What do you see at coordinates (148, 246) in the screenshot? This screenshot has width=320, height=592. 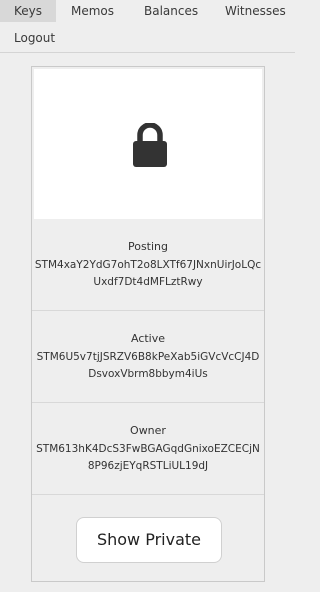 I see `posting-key-label: Posting` at bounding box center [148, 246].